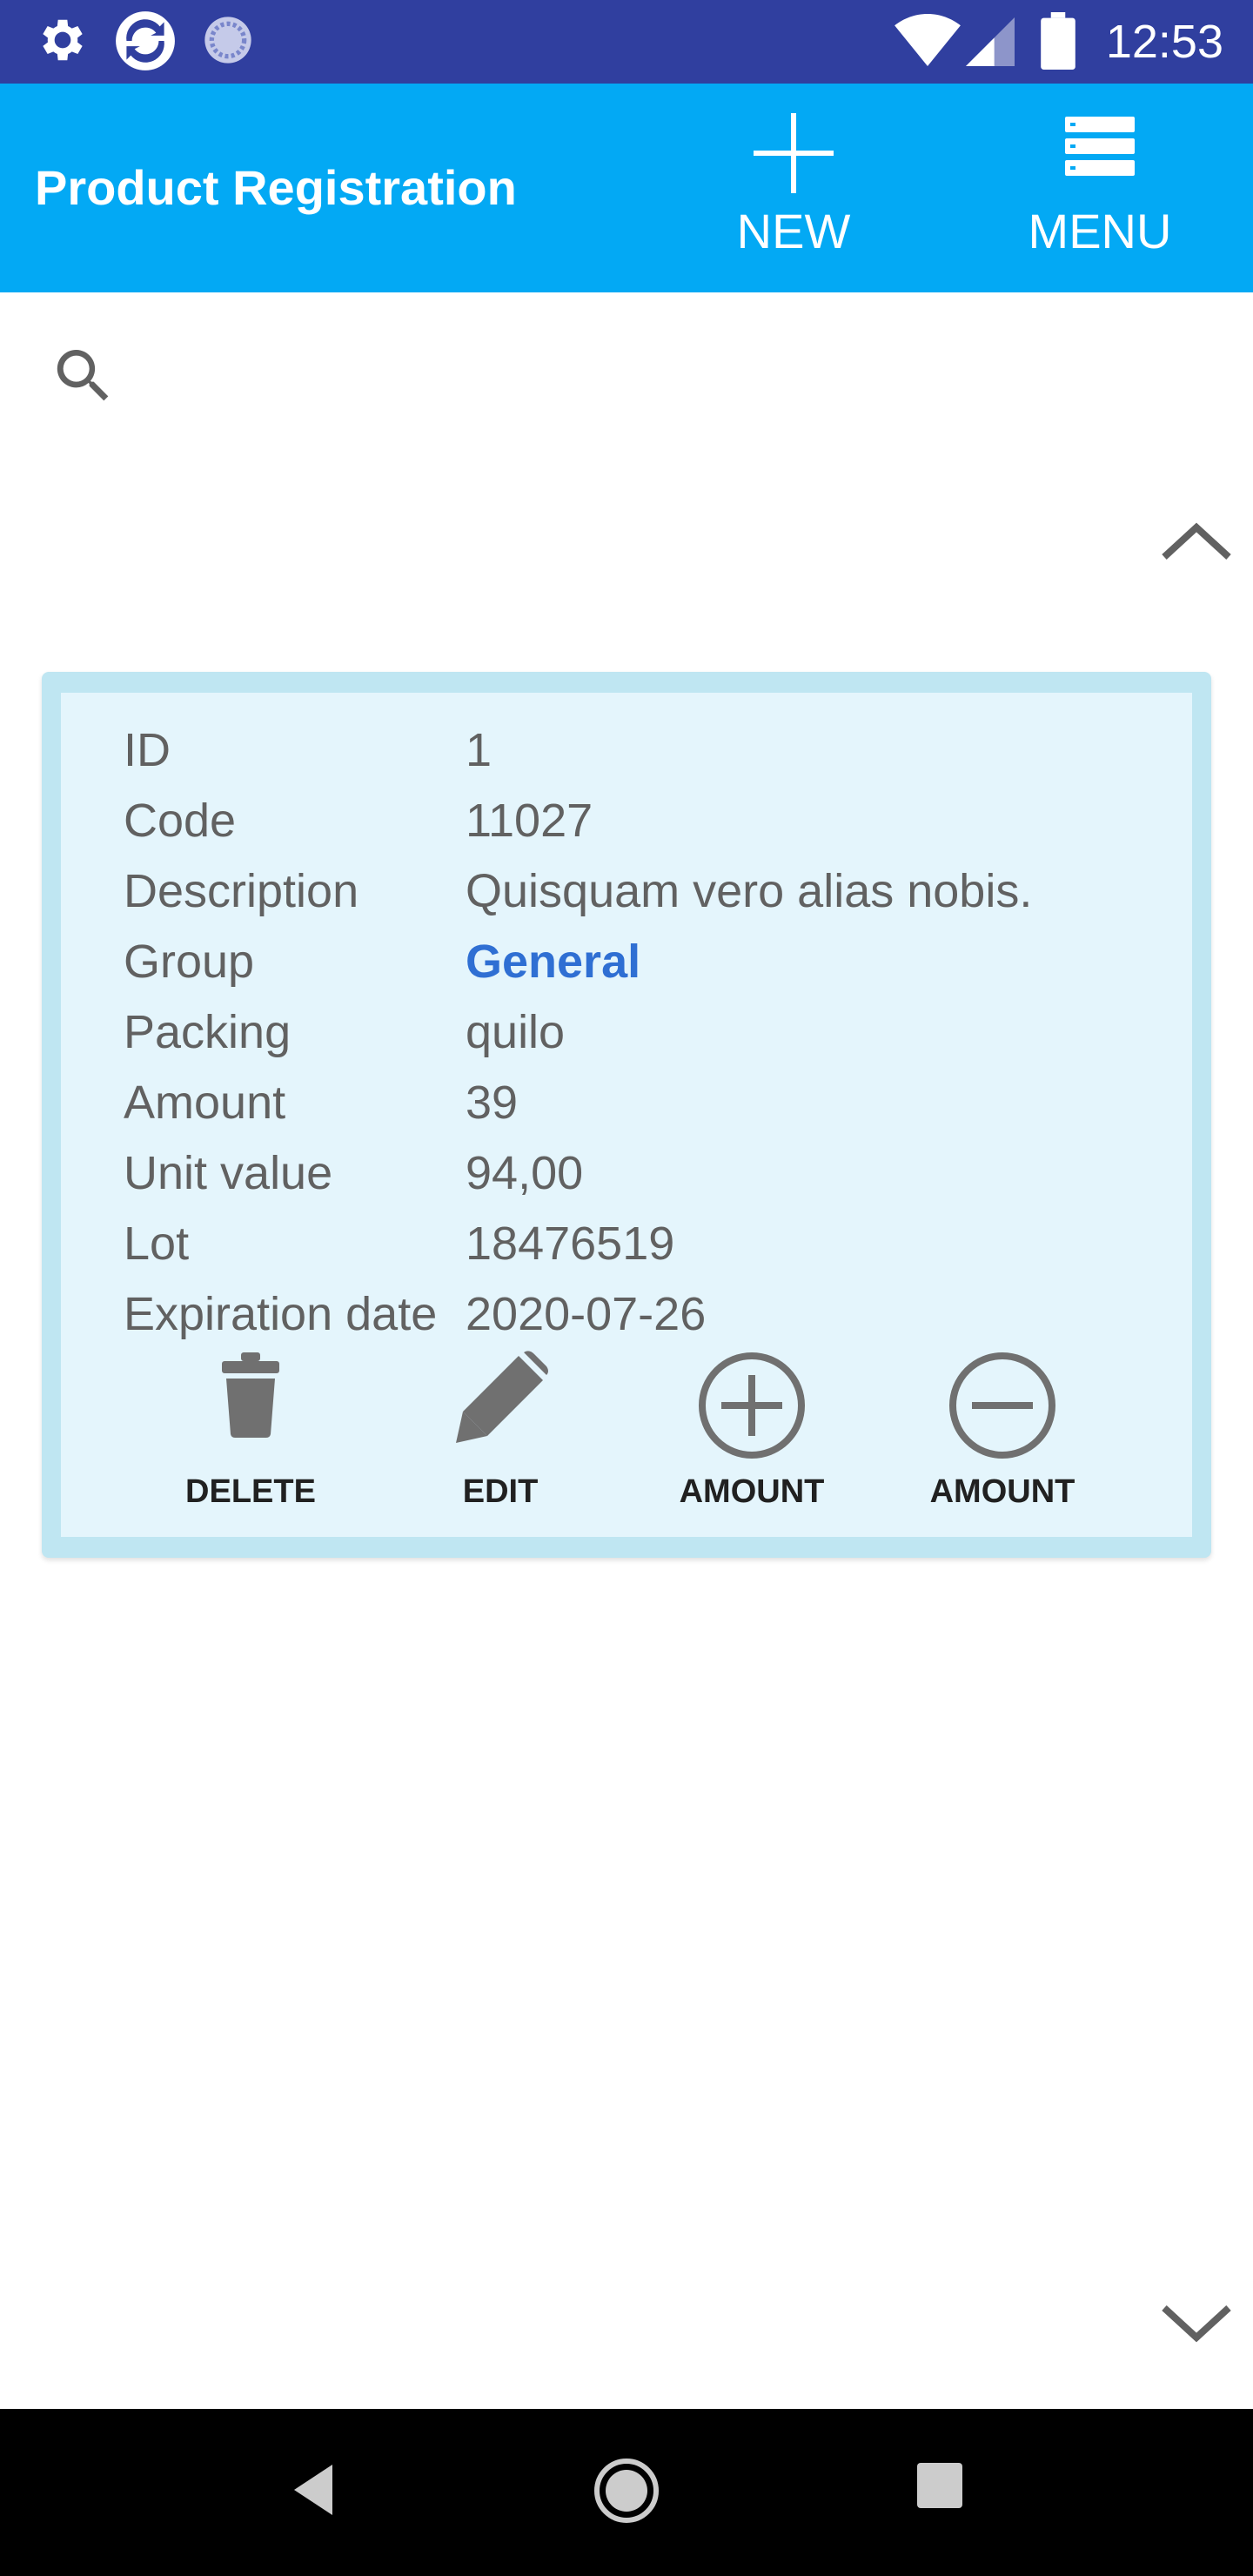 The image size is (1253, 2576). Describe the element at coordinates (228, 42) in the screenshot. I see `loading-circle-icon` at that location.